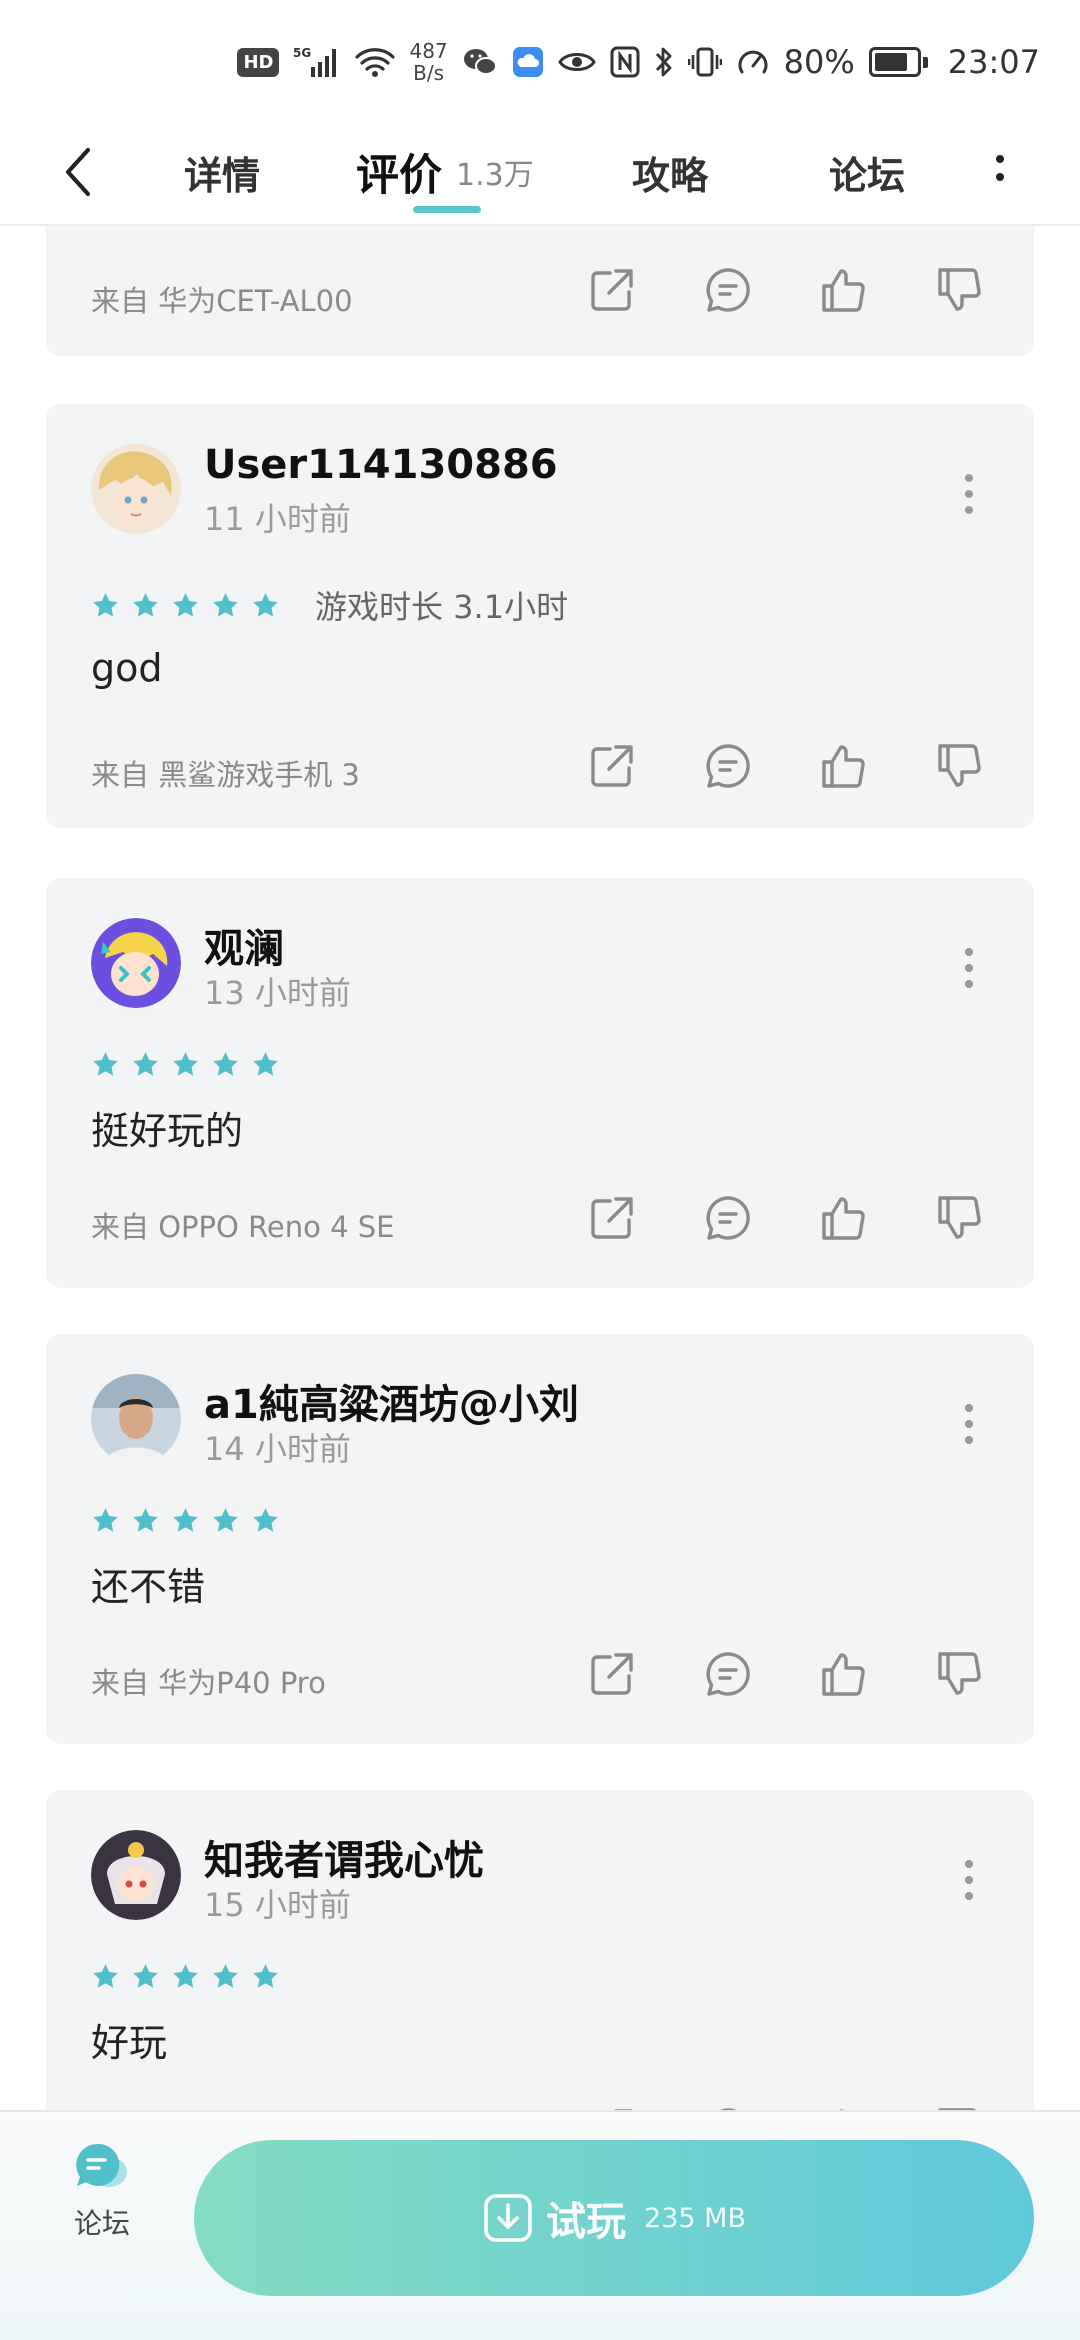 The width and height of the screenshot is (1080, 2340). I want to click on top-nav: 详情 评价 1.3万 攻略 论坛, so click(540, 173).